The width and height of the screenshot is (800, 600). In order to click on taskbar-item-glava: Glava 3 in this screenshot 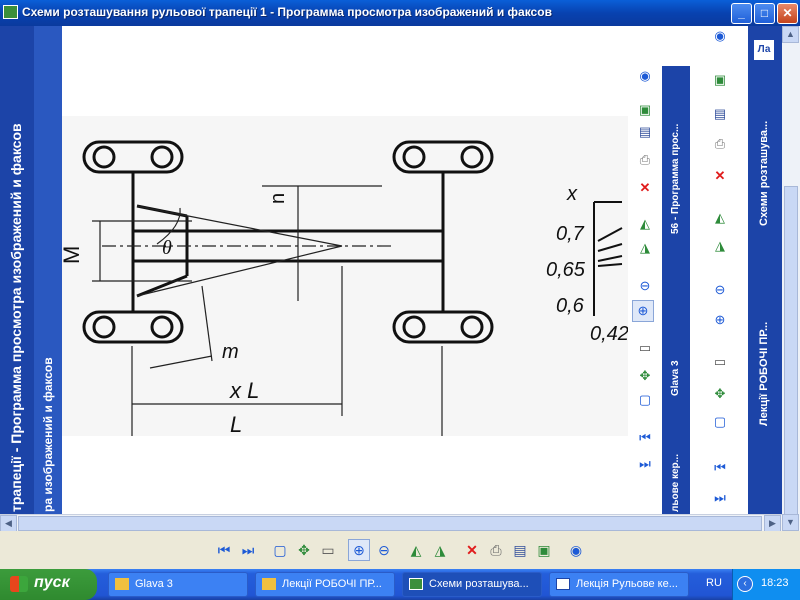, I will do `click(178, 584)`.